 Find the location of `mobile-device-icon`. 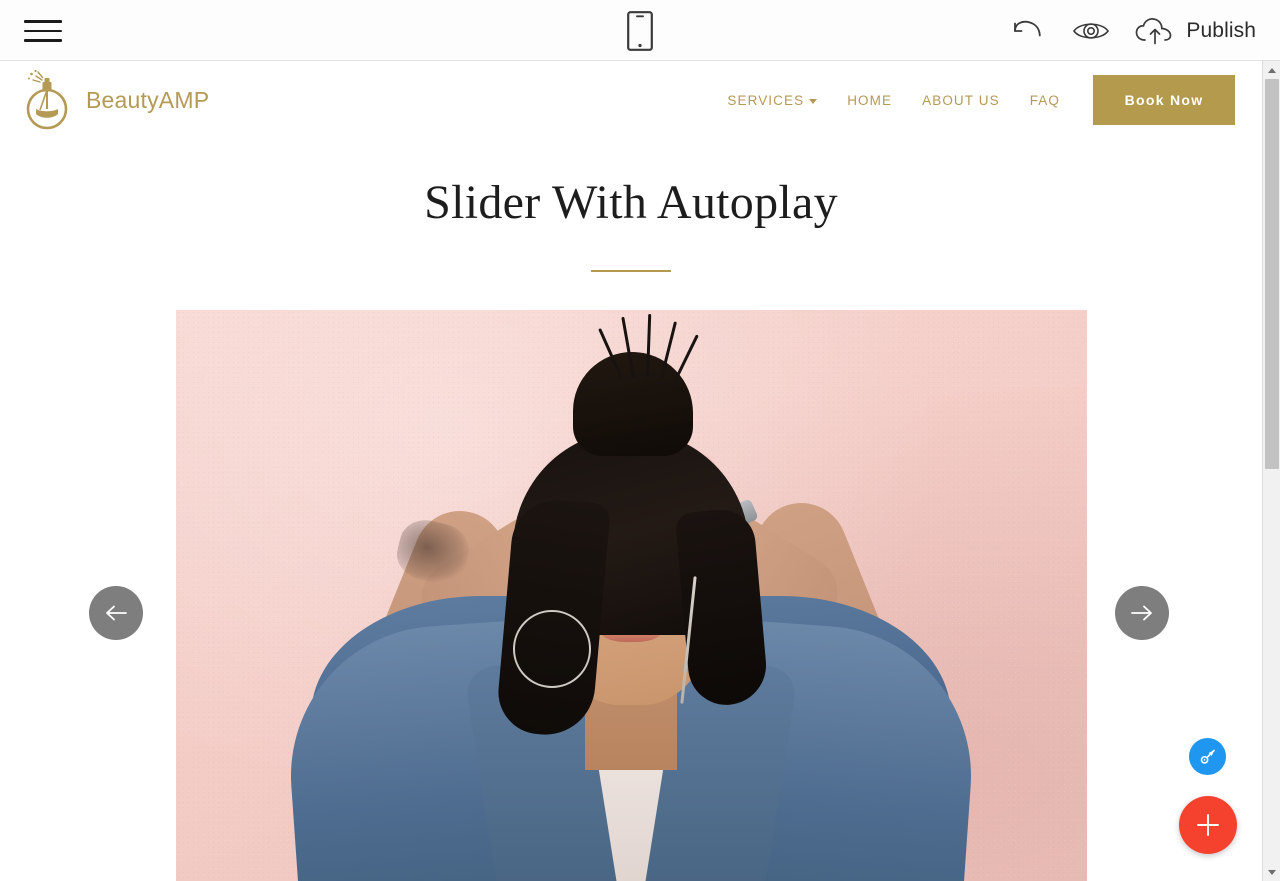

mobile-device-icon is located at coordinates (640, 31).